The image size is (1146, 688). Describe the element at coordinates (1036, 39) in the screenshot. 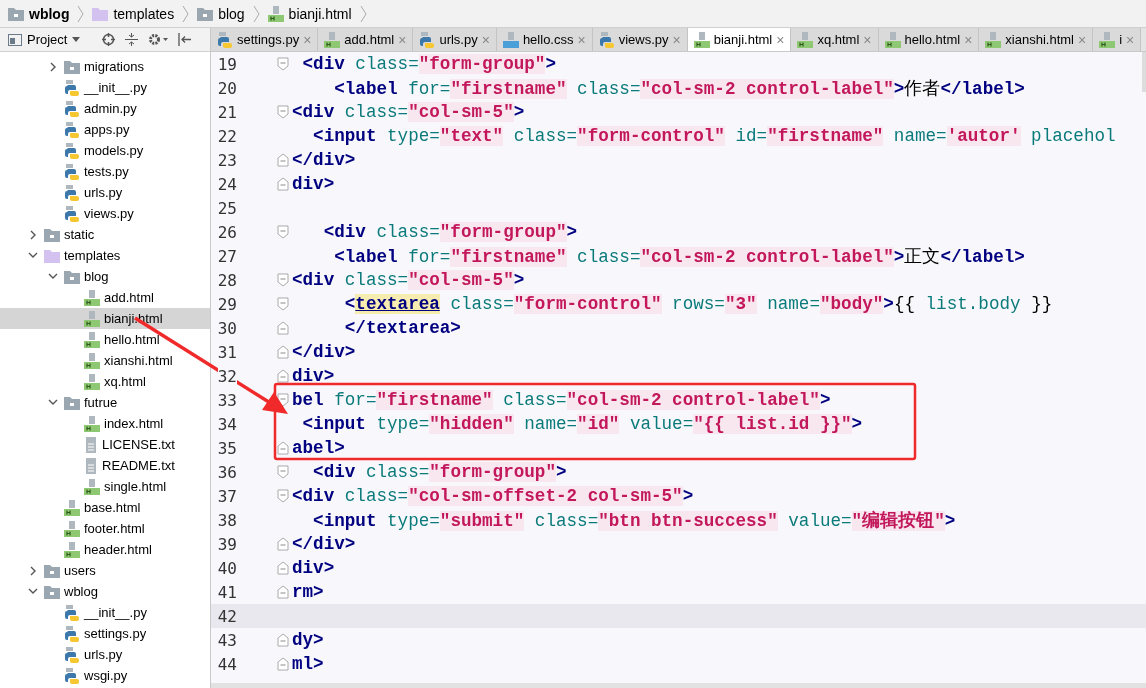

I see `editor-tab: xianshi.html ×` at that location.